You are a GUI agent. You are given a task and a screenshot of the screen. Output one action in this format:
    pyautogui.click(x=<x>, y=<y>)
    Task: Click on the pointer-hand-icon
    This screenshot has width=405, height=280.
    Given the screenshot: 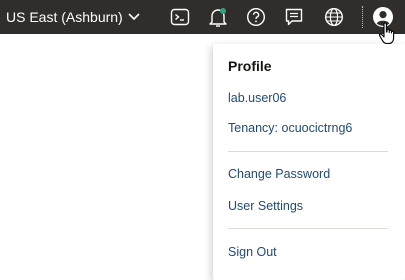 What is the action you would take?
    pyautogui.click(x=388, y=34)
    